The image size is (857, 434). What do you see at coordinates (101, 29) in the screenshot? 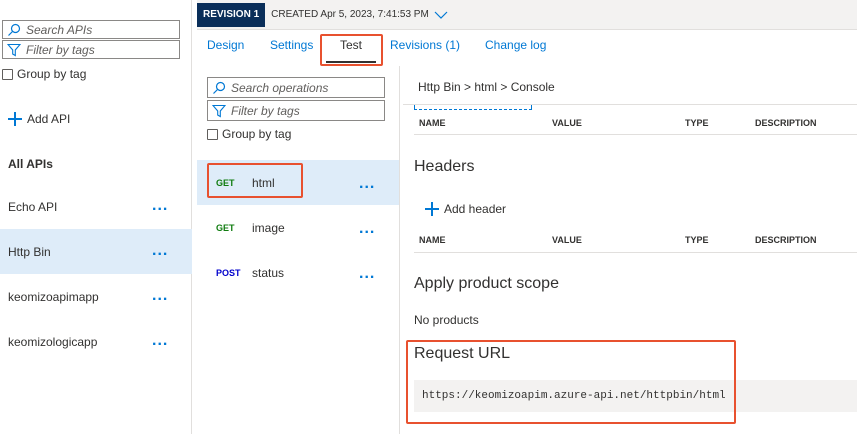
I see `api-search-input` at bounding box center [101, 29].